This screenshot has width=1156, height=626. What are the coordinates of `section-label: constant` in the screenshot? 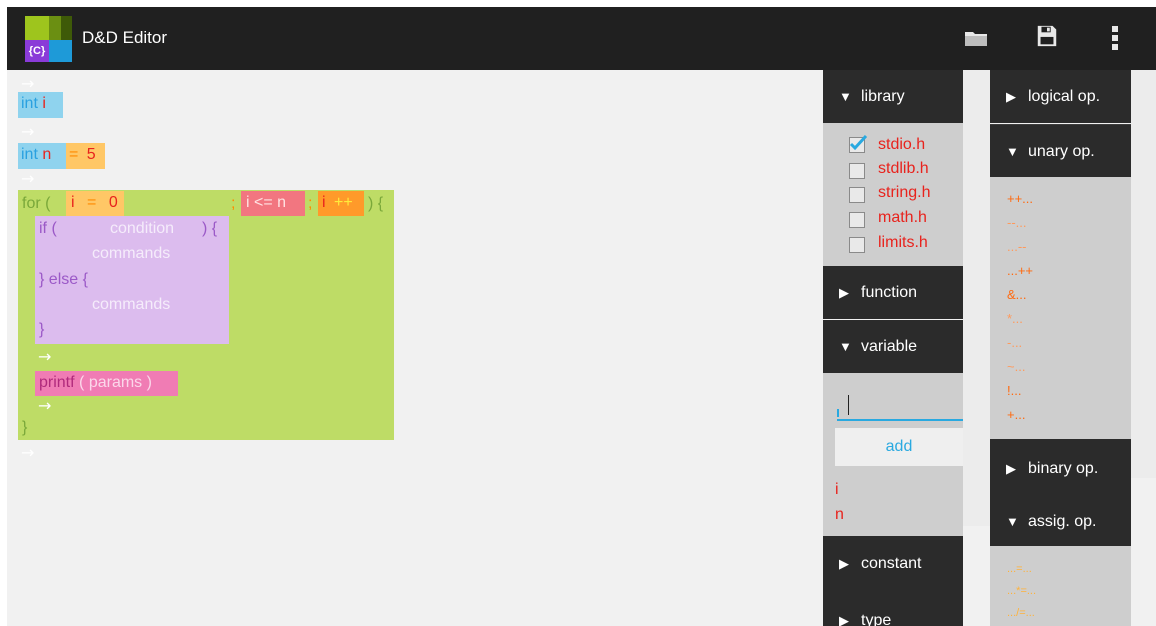 It's located at (891, 563).